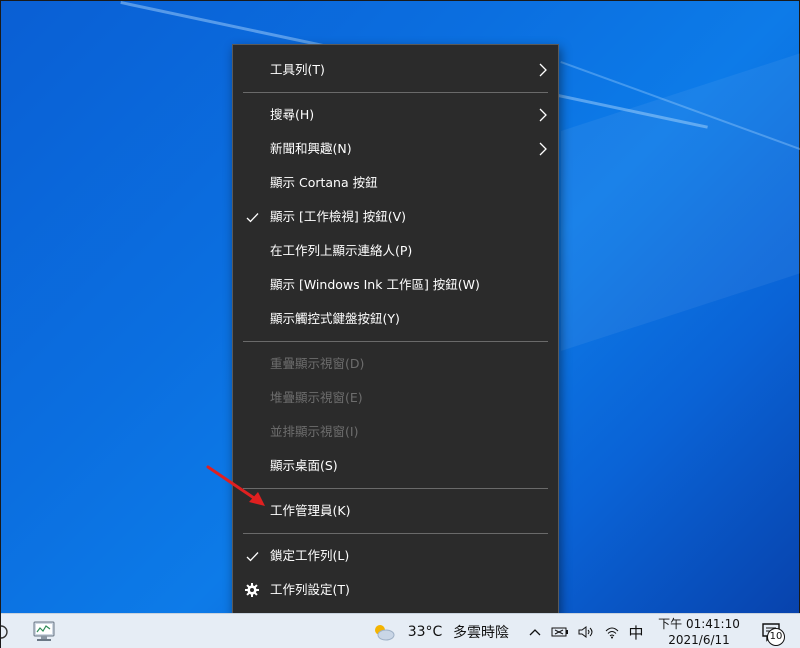 The image size is (800, 648). Describe the element at coordinates (395, 398) in the screenshot. I see `menu-item-stack-windows: 堆疊顯示視窗(E)` at that location.